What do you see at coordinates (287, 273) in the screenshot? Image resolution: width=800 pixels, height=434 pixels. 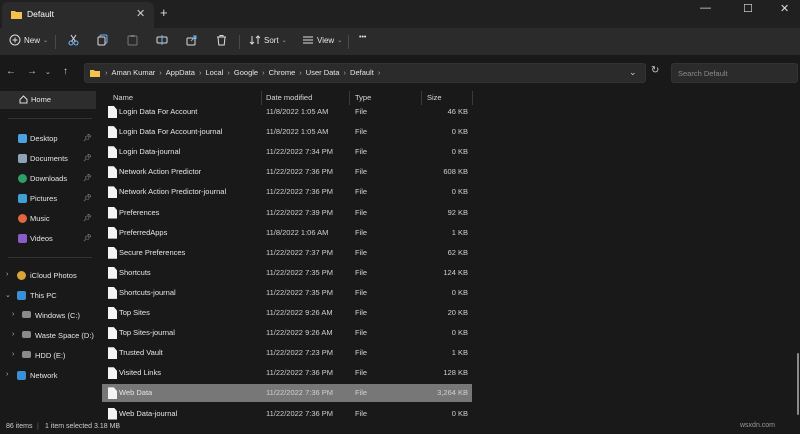 I see `file-row: Shortcuts 11/22/2022 7:35 PM File 124 KB` at bounding box center [287, 273].